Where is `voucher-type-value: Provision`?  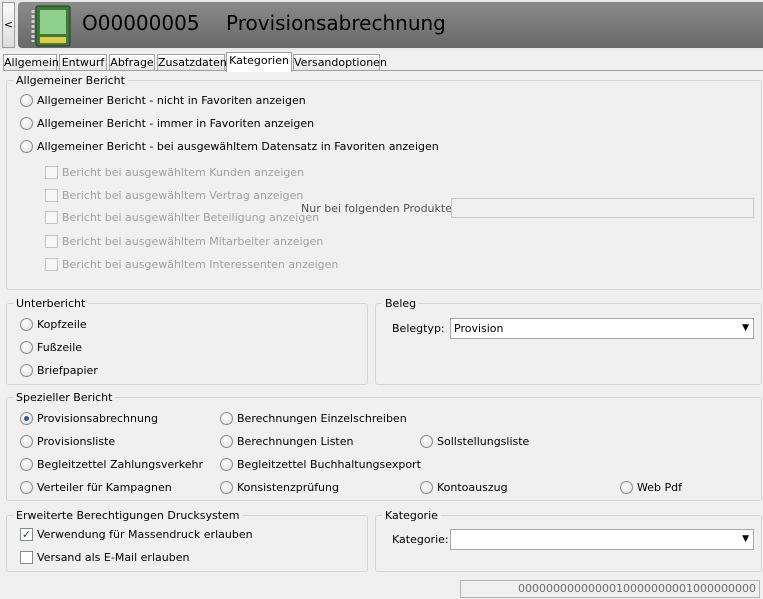
voucher-type-value: Provision is located at coordinates (479, 328).